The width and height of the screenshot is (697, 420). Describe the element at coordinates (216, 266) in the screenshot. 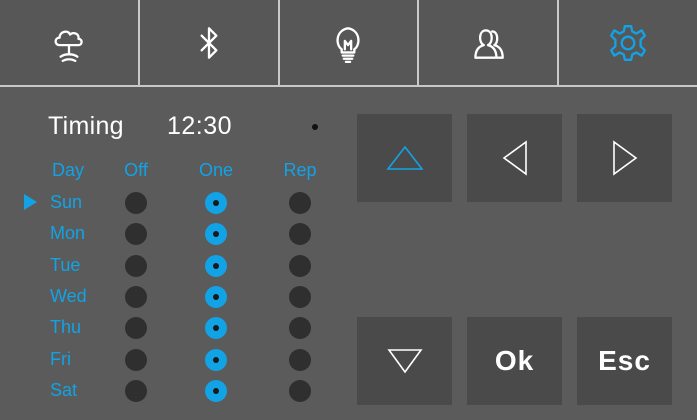

I see `radio-tue-one` at that location.